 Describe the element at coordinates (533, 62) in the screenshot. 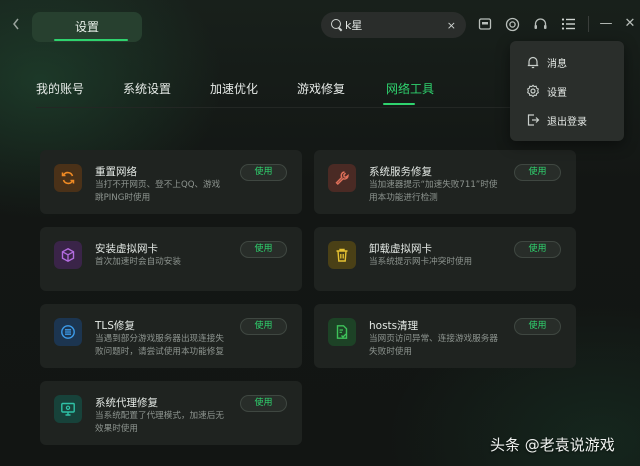

I see `bell-icon` at that location.